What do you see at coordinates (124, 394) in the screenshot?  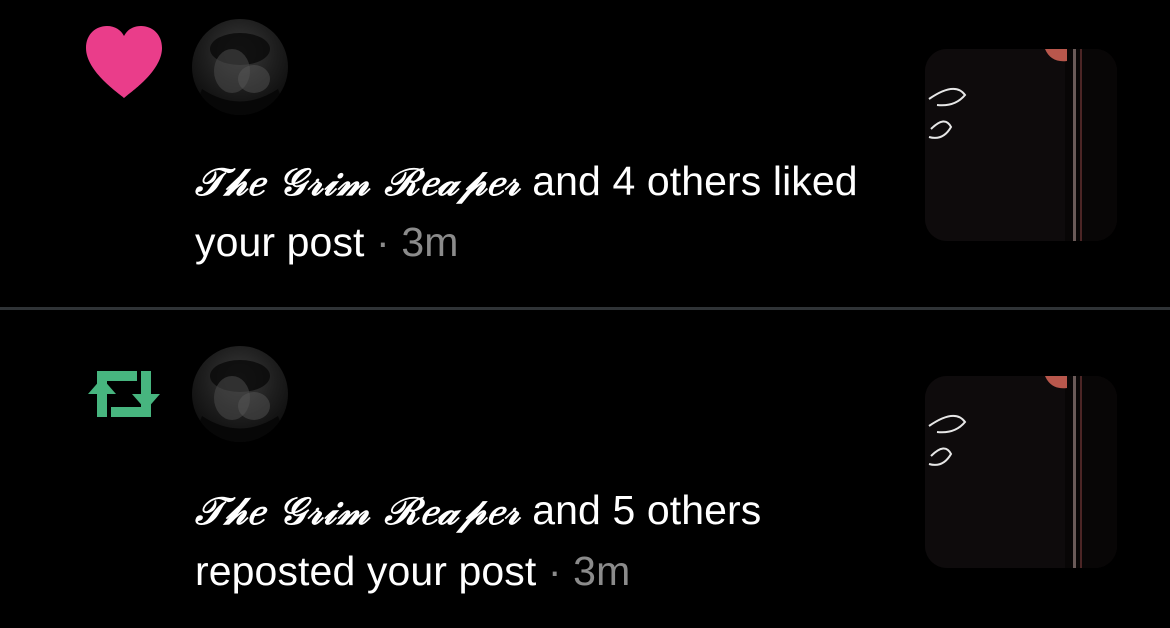 I see `repost-icon` at bounding box center [124, 394].